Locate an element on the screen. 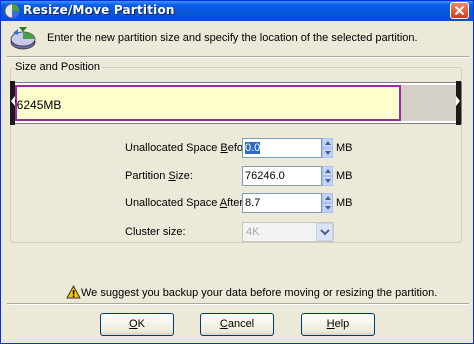  after-label: Unallocated Space After: is located at coordinates (186, 203).